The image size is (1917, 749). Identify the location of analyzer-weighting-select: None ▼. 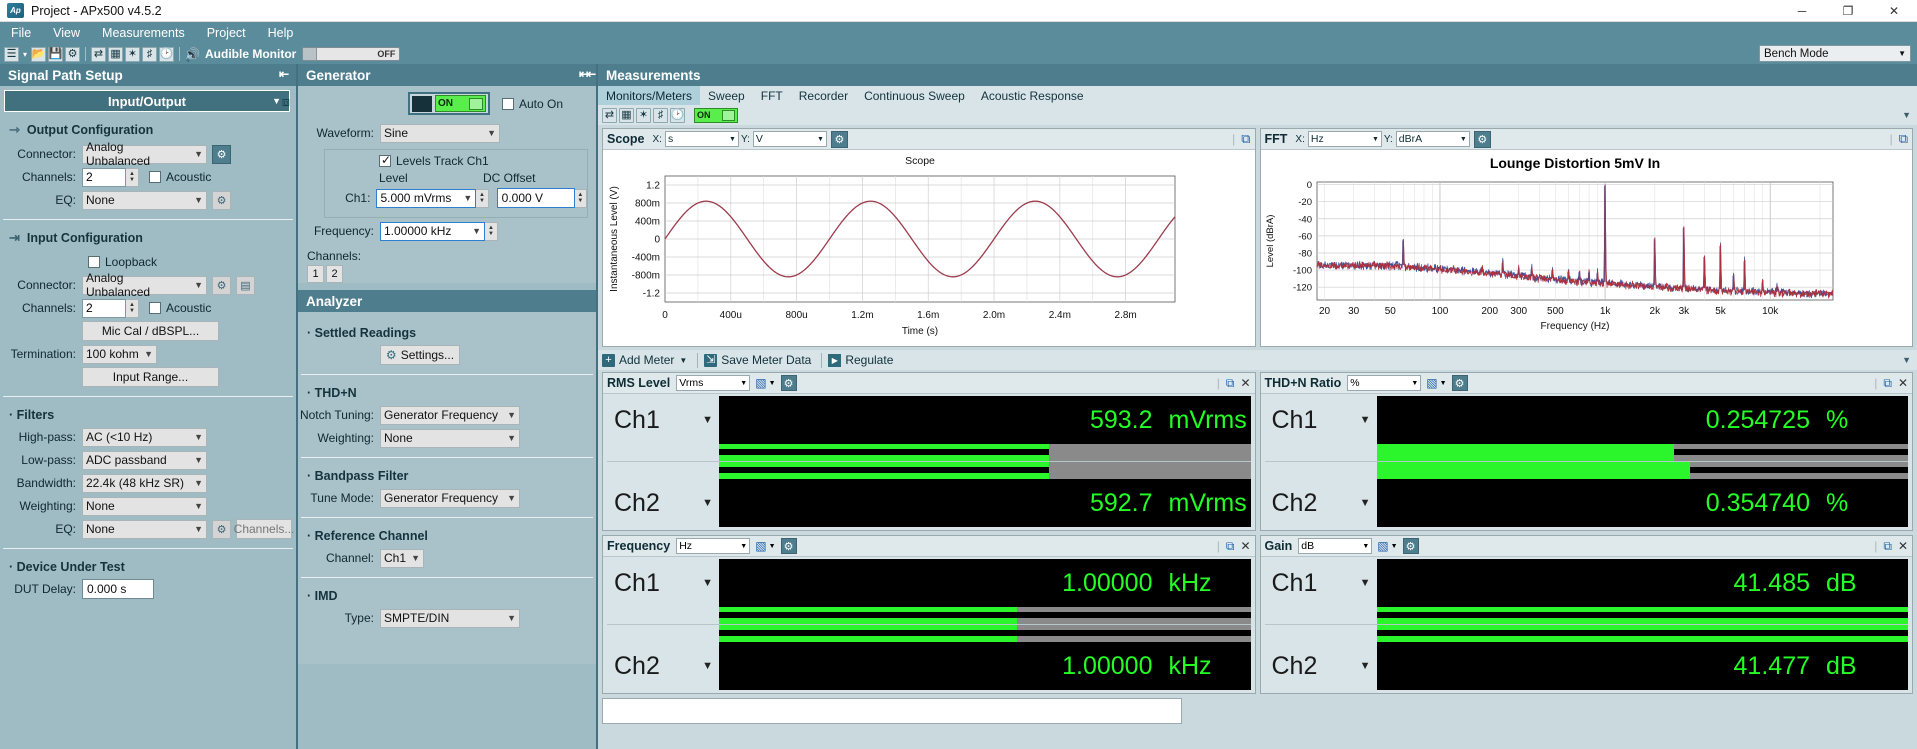
(450, 438).